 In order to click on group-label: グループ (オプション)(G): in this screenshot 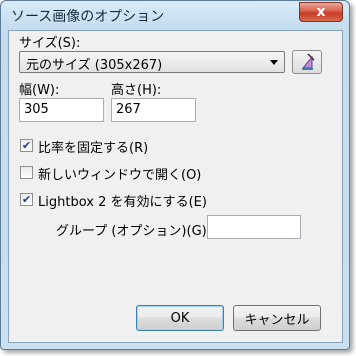, I will do `click(134, 231)`.